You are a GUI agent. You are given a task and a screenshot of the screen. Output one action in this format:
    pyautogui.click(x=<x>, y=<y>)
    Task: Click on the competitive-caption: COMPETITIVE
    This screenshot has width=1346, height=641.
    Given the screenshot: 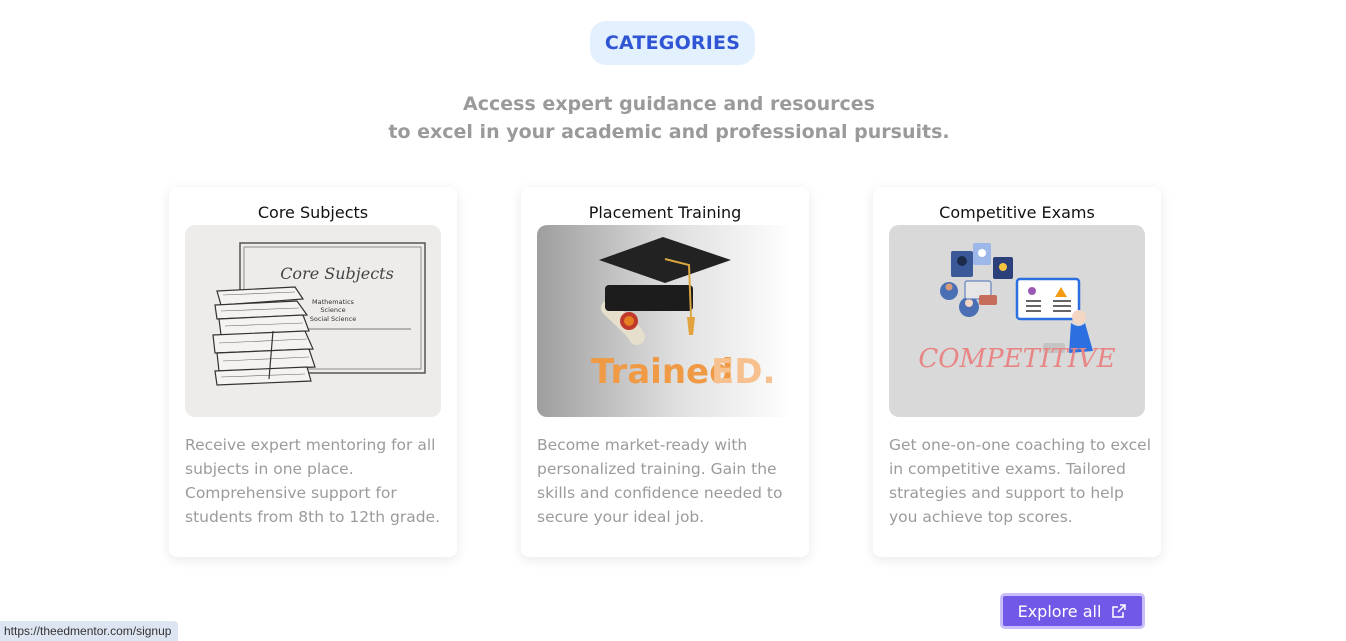 What is the action you would take?
    pyautogui.click(x=1016, y=359)
    